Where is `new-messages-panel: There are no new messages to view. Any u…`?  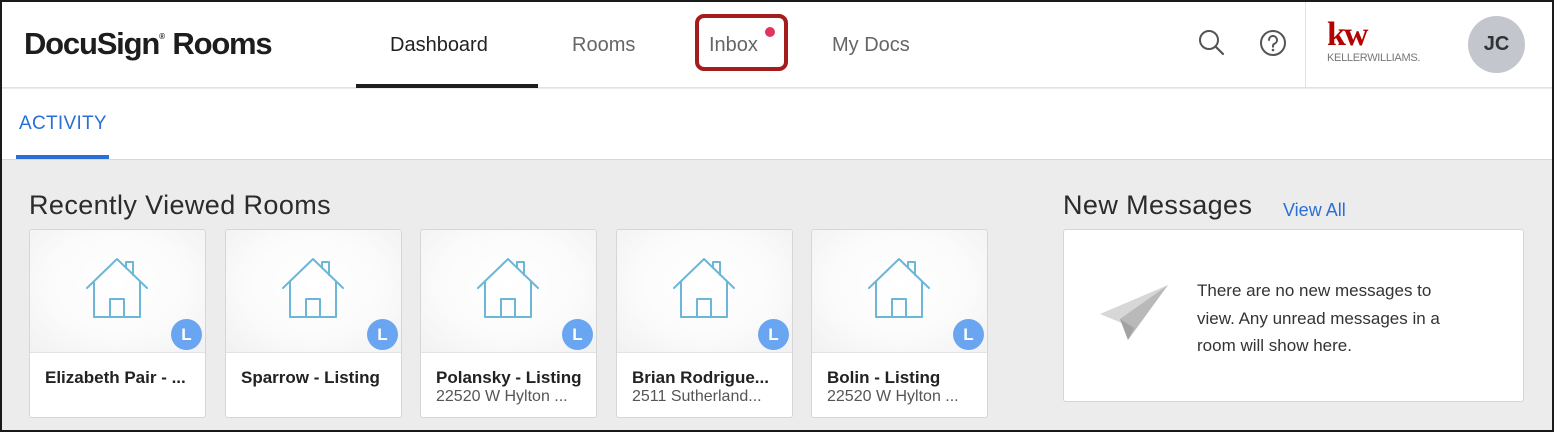
new-messages-panel: There are no new messages to view. Any u… is located at coordinates (1293, 315).